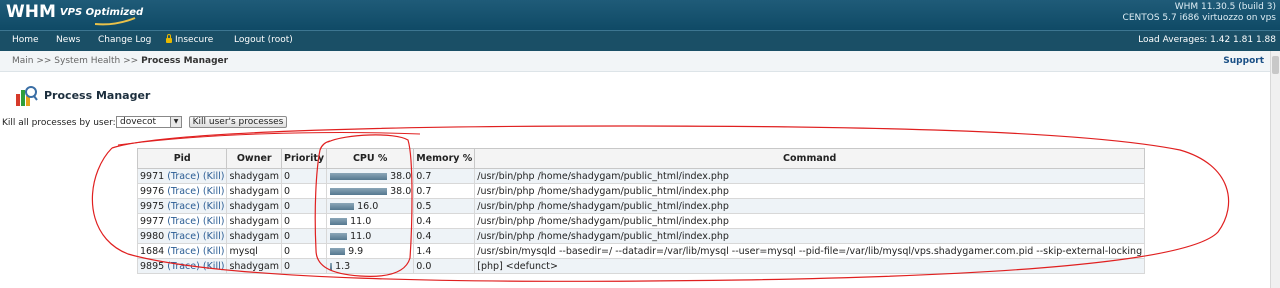 This screenshot has width=1280, height=288. What do you see at coordinates (149, 122) in the screenshot?
I see `user-select: dovecot ▼` at bounding box center [149, 122].